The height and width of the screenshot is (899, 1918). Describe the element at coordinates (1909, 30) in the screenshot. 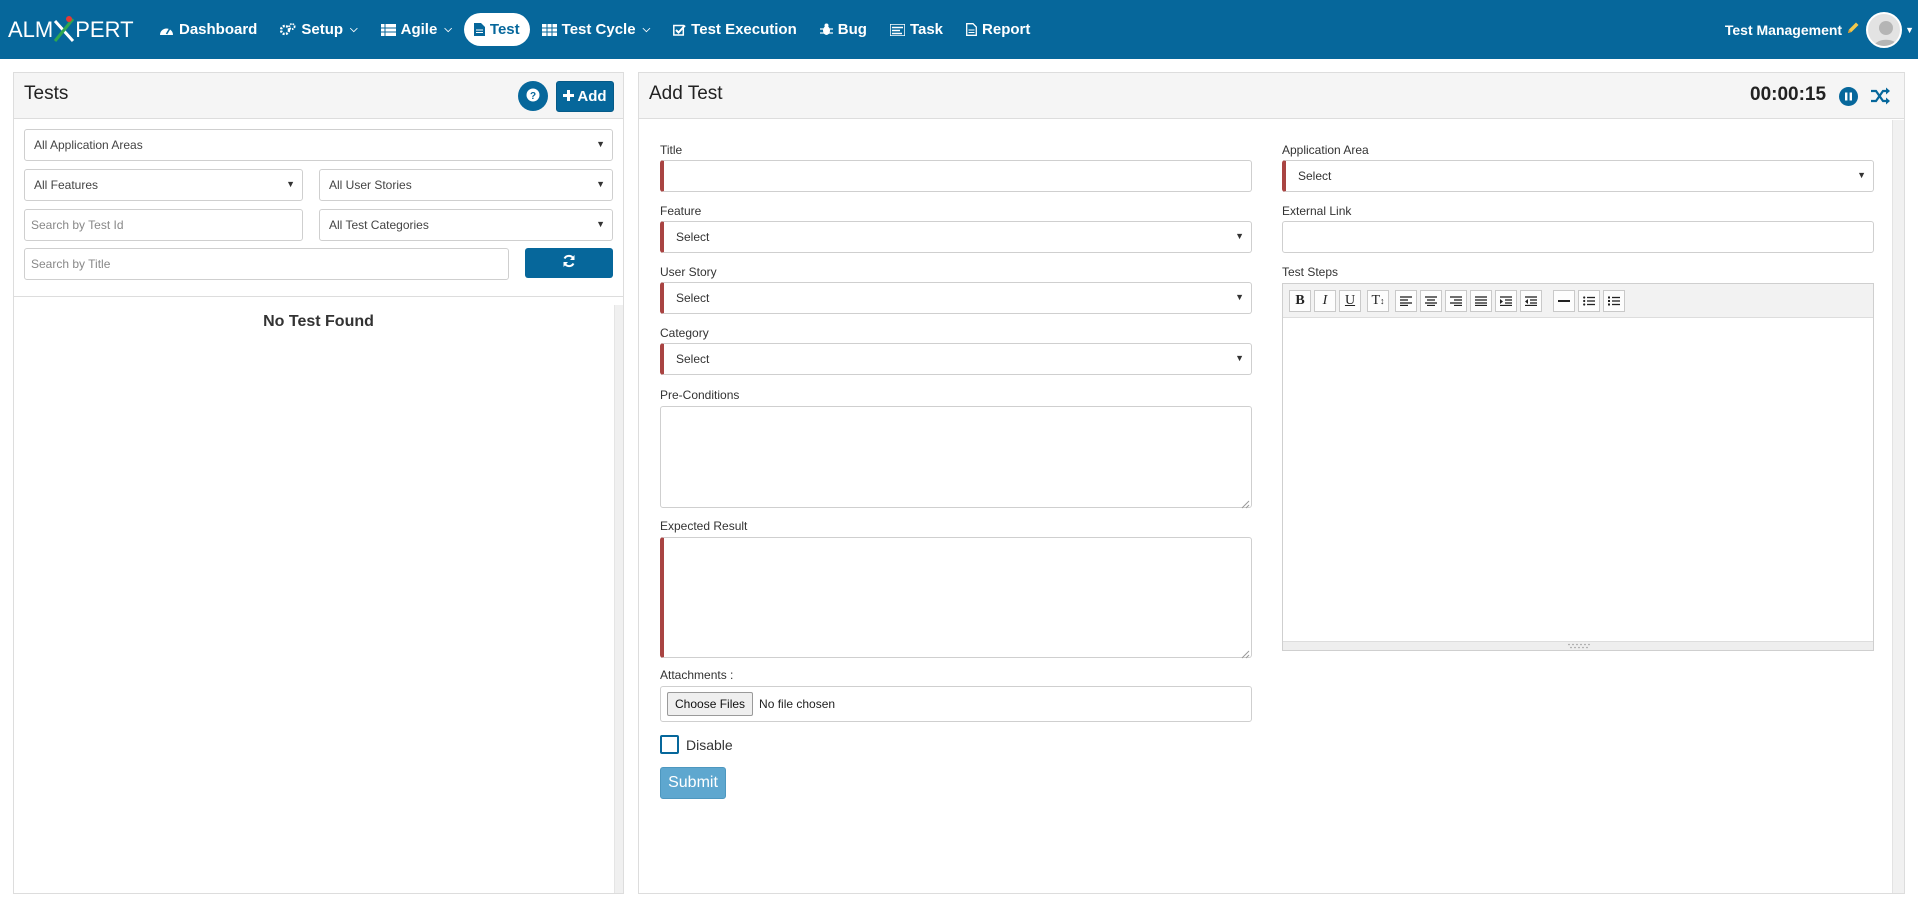

I see `chevron-down-icon: ▼` at that location.